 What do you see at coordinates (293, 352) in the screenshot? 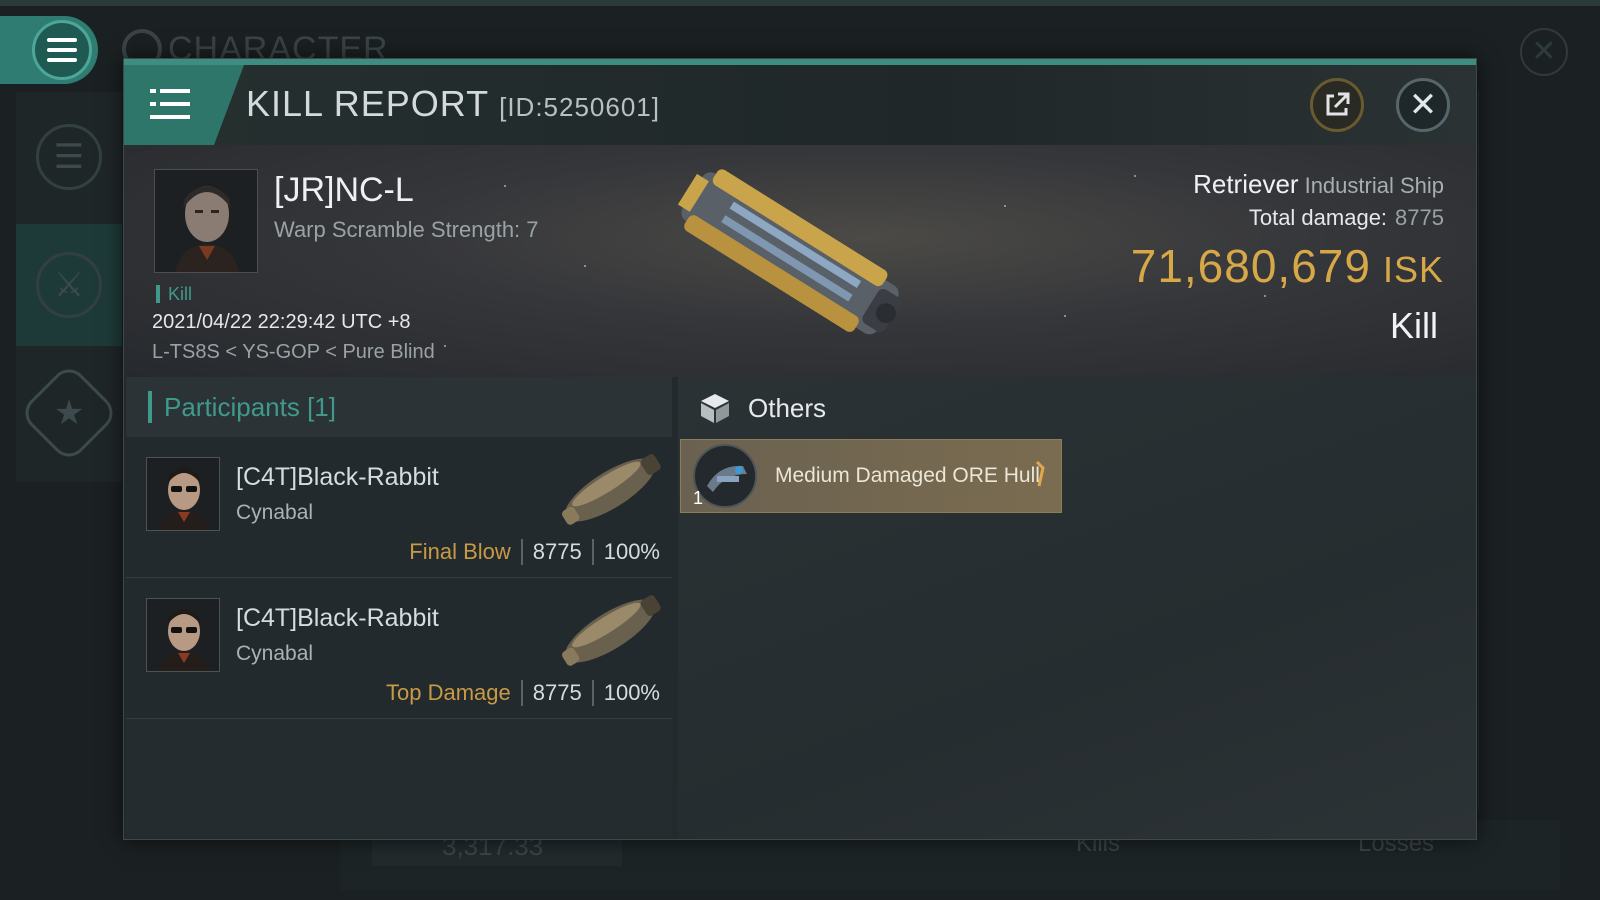
I see `kill-location: L-TS8S < YS-GOP < Pure Blind` at bounding box center [293, 352].